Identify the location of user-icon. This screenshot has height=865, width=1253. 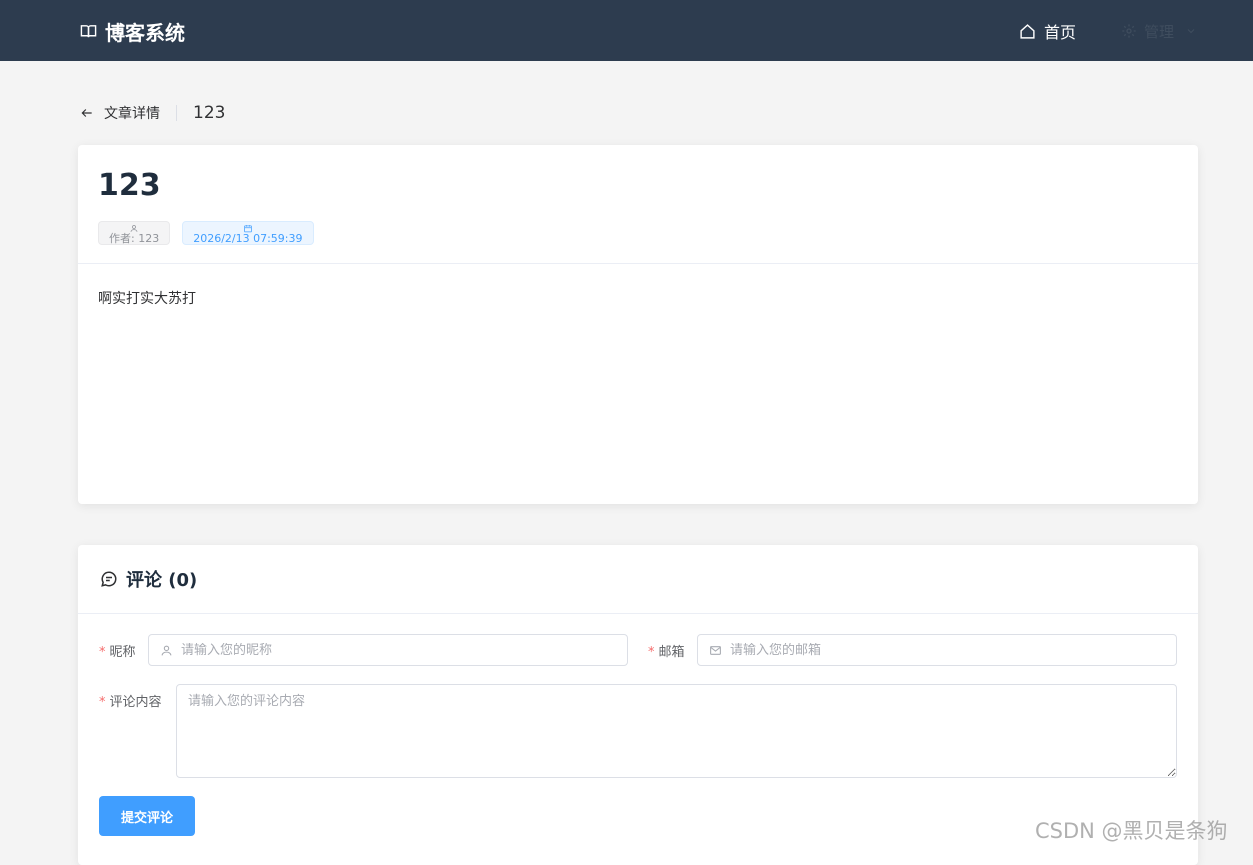
(166, 650).